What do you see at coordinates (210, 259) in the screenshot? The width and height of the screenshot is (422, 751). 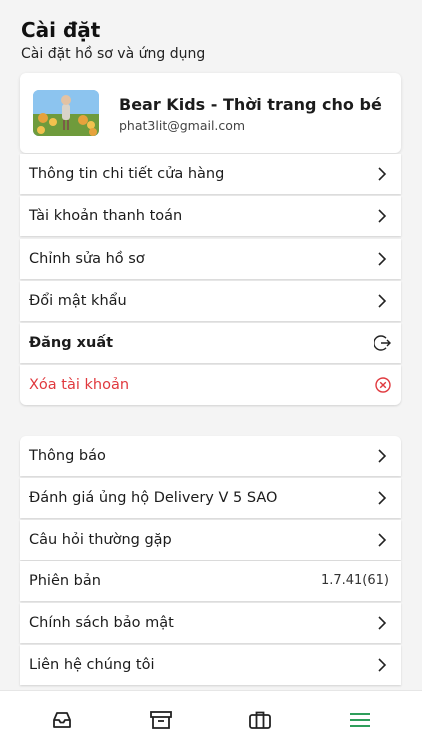 I see `menu-item-edit-profile: Chỉnh sửa hồ sơ` at bounding box center [210, 259].